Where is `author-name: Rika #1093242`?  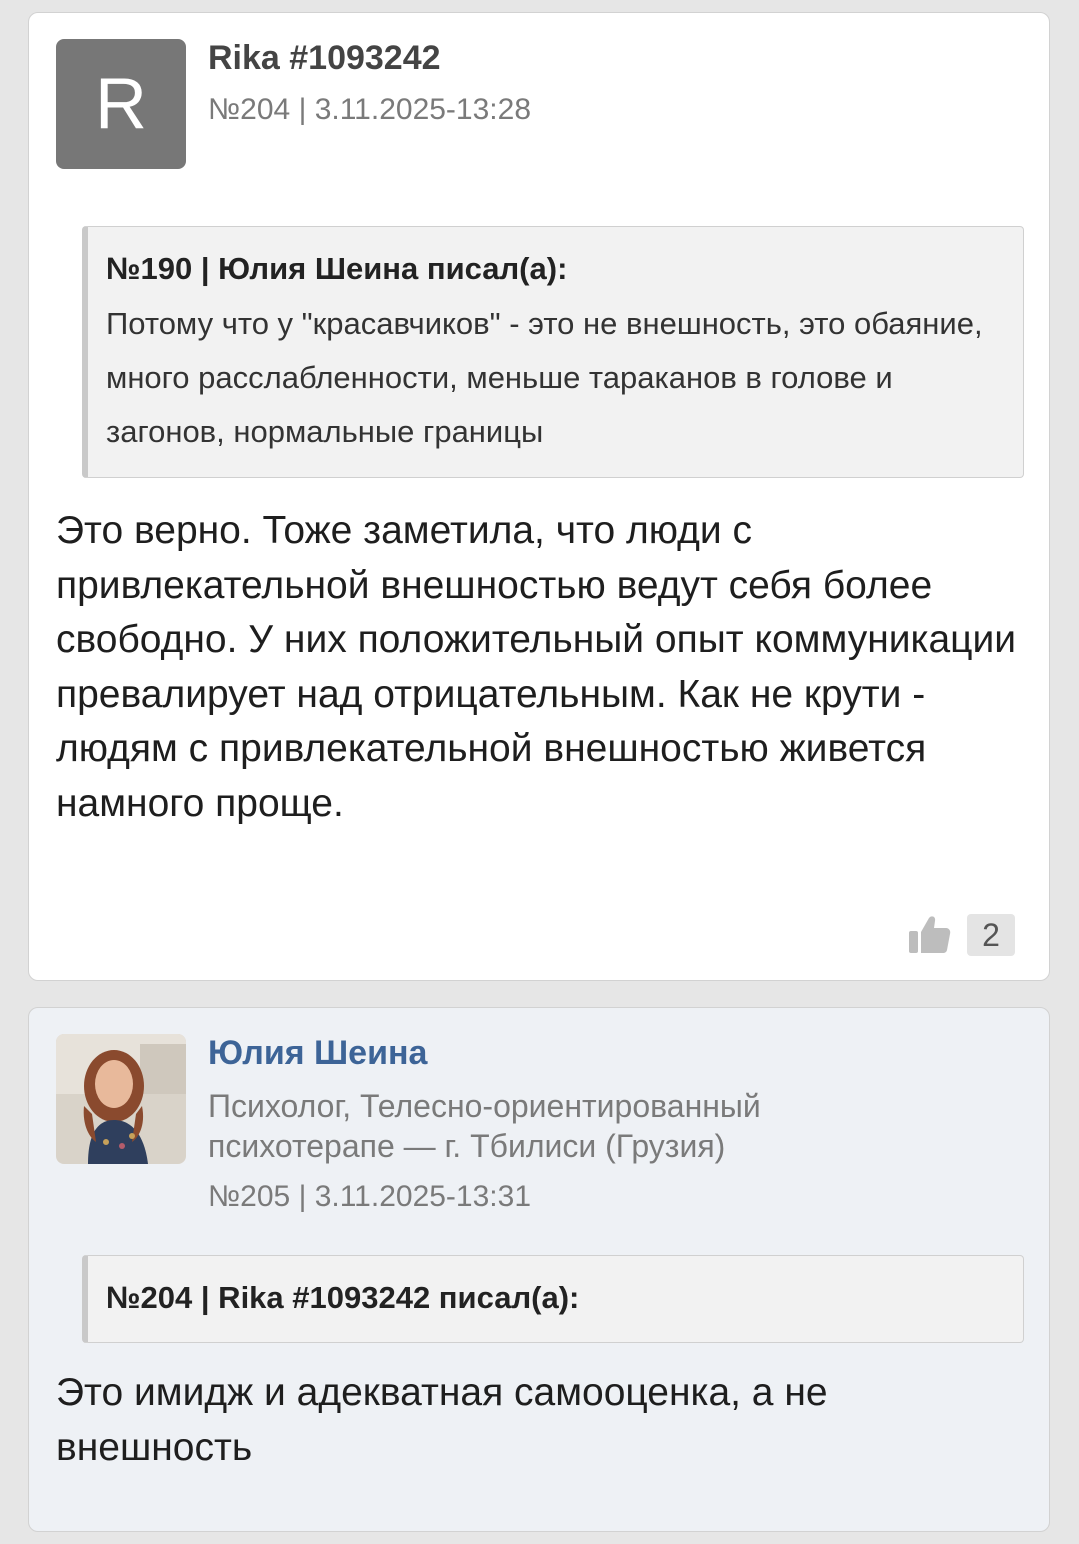
author-name: Rika #1093242 is located at coordinates (324, 58).